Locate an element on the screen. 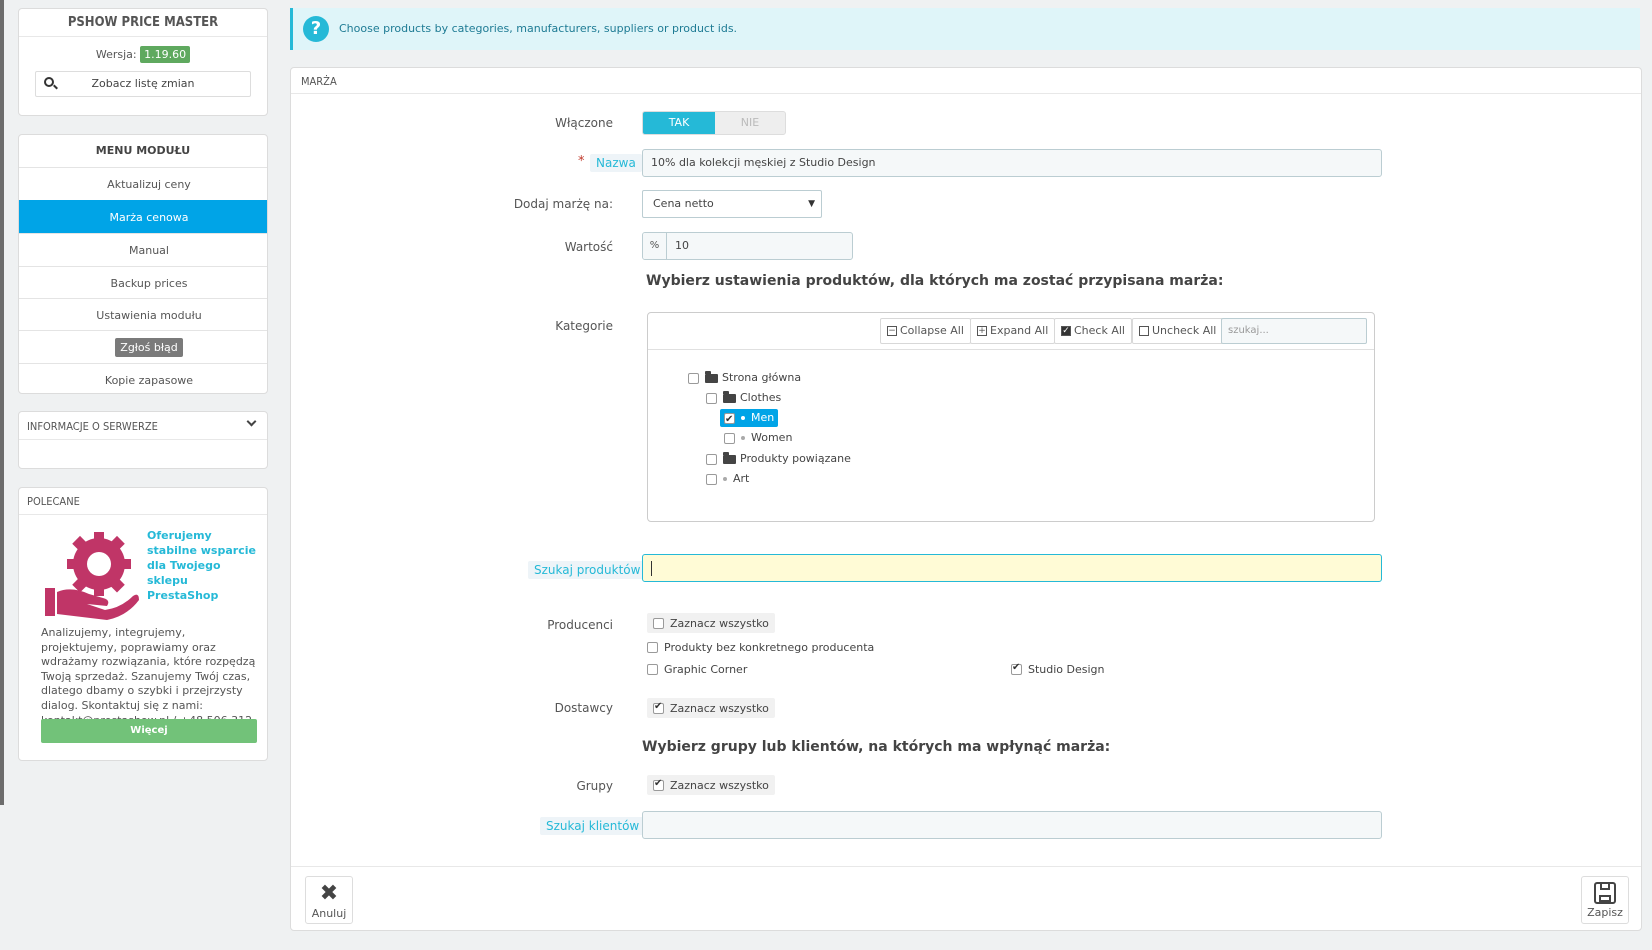 The width and height of the screenshot is (1652, 950). menu-item-backups: Kopie zapasowe is located at coordinates (143, 378).